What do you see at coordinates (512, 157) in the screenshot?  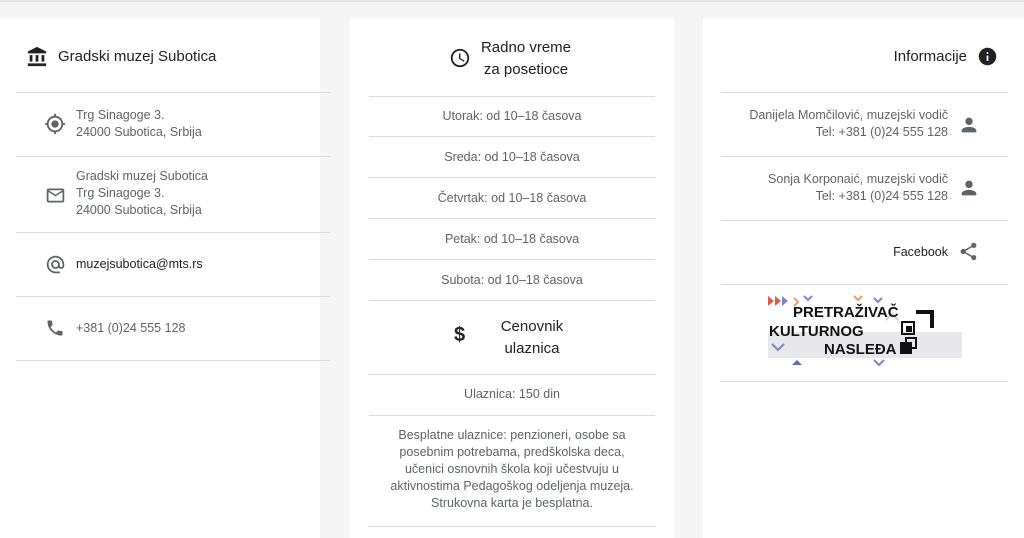 I see `hours-wednesday: Sreda: od 10–18 časova` at bounding box center [512, 157].